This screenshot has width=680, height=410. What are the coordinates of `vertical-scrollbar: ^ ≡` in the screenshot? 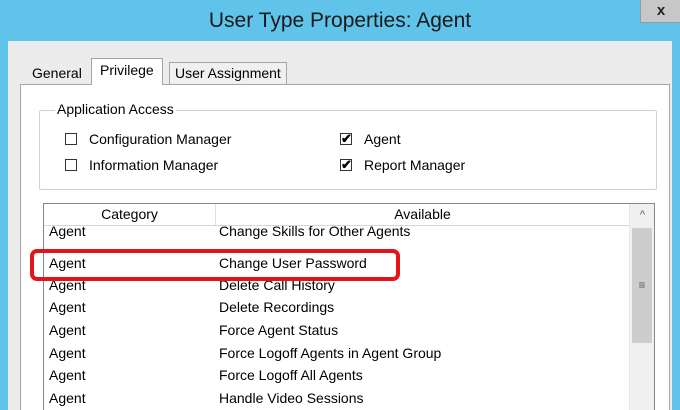 It's located at (641, 307).